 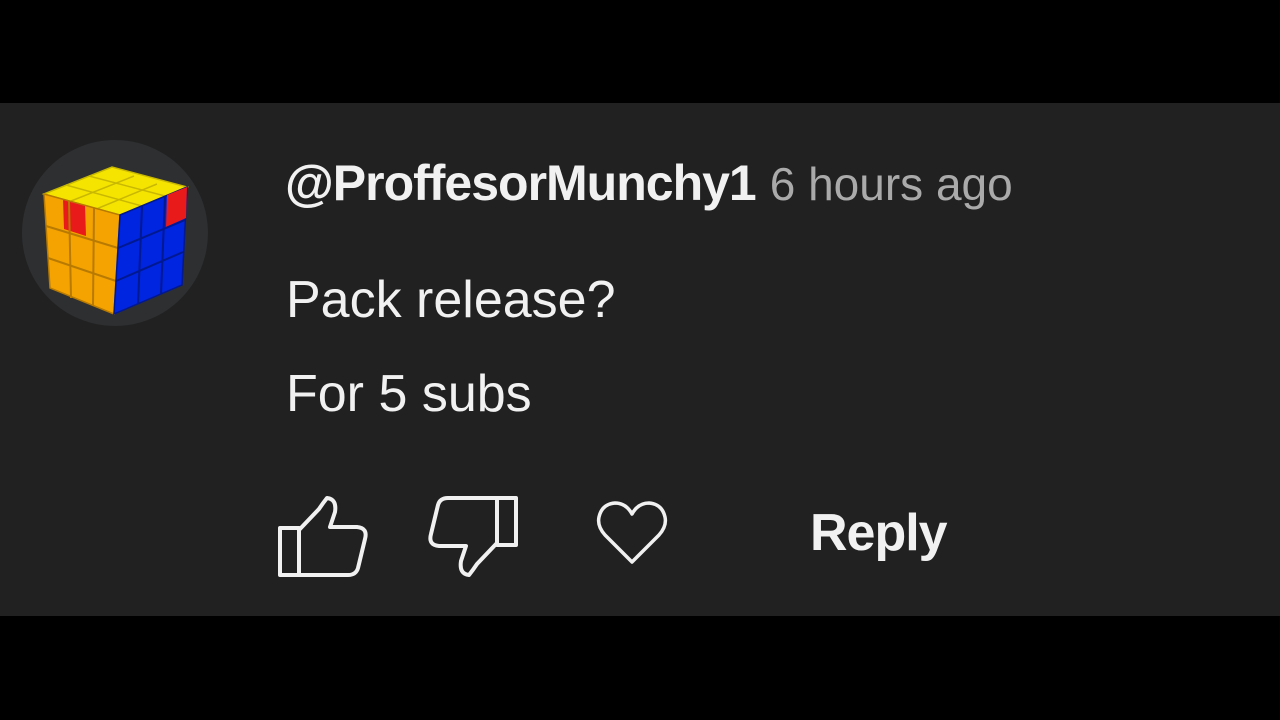 What do you see at coordinates (451, 300) in the screenshot?
I see `comment-line-1: Pack release?` at bounding box center [451, 300].